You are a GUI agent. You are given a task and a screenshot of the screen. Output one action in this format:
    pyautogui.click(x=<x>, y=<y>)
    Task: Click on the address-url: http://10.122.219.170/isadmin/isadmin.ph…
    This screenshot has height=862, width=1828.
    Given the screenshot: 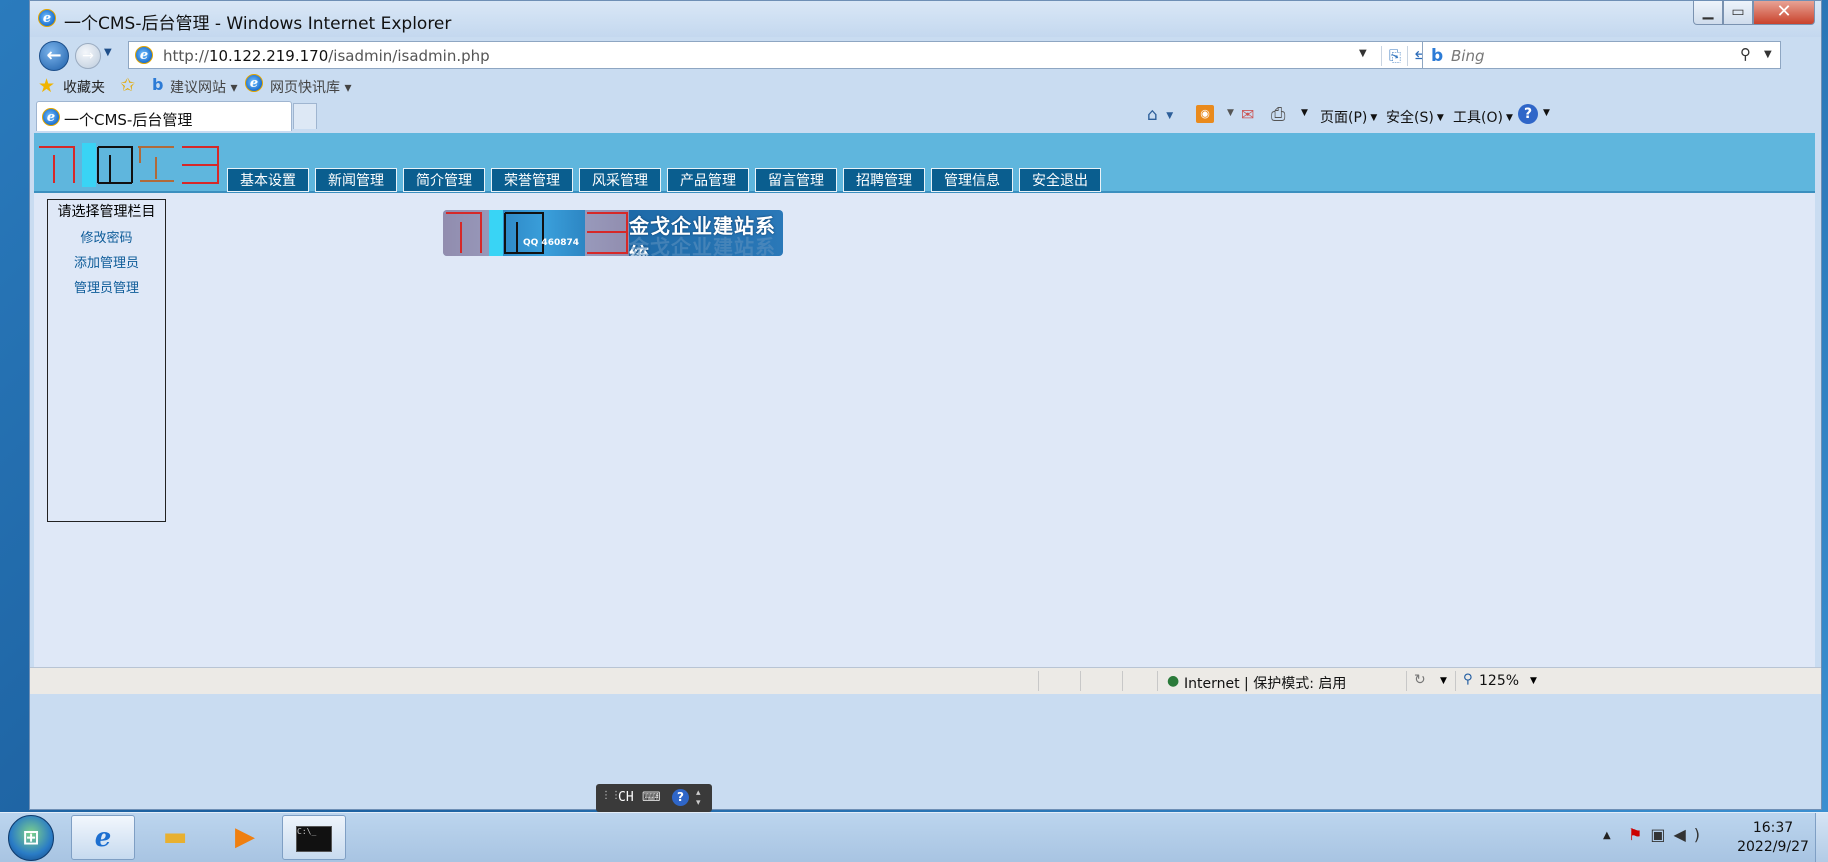 What is the action you would take?
    pyautogui.click(x=326, y=56)
    